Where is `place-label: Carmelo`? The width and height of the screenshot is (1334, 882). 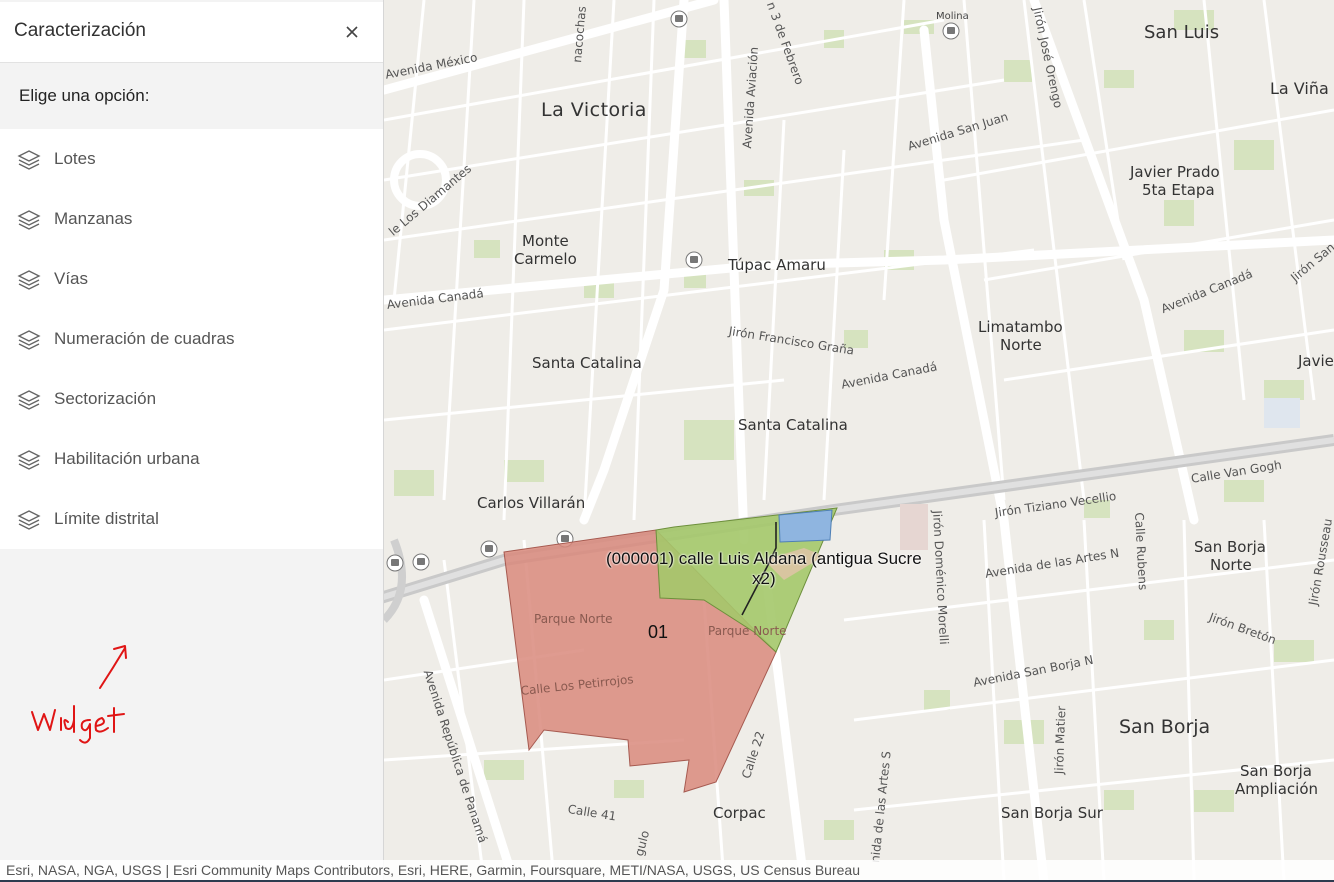
place-label: Carmelo is located at coordinates (545, 259).